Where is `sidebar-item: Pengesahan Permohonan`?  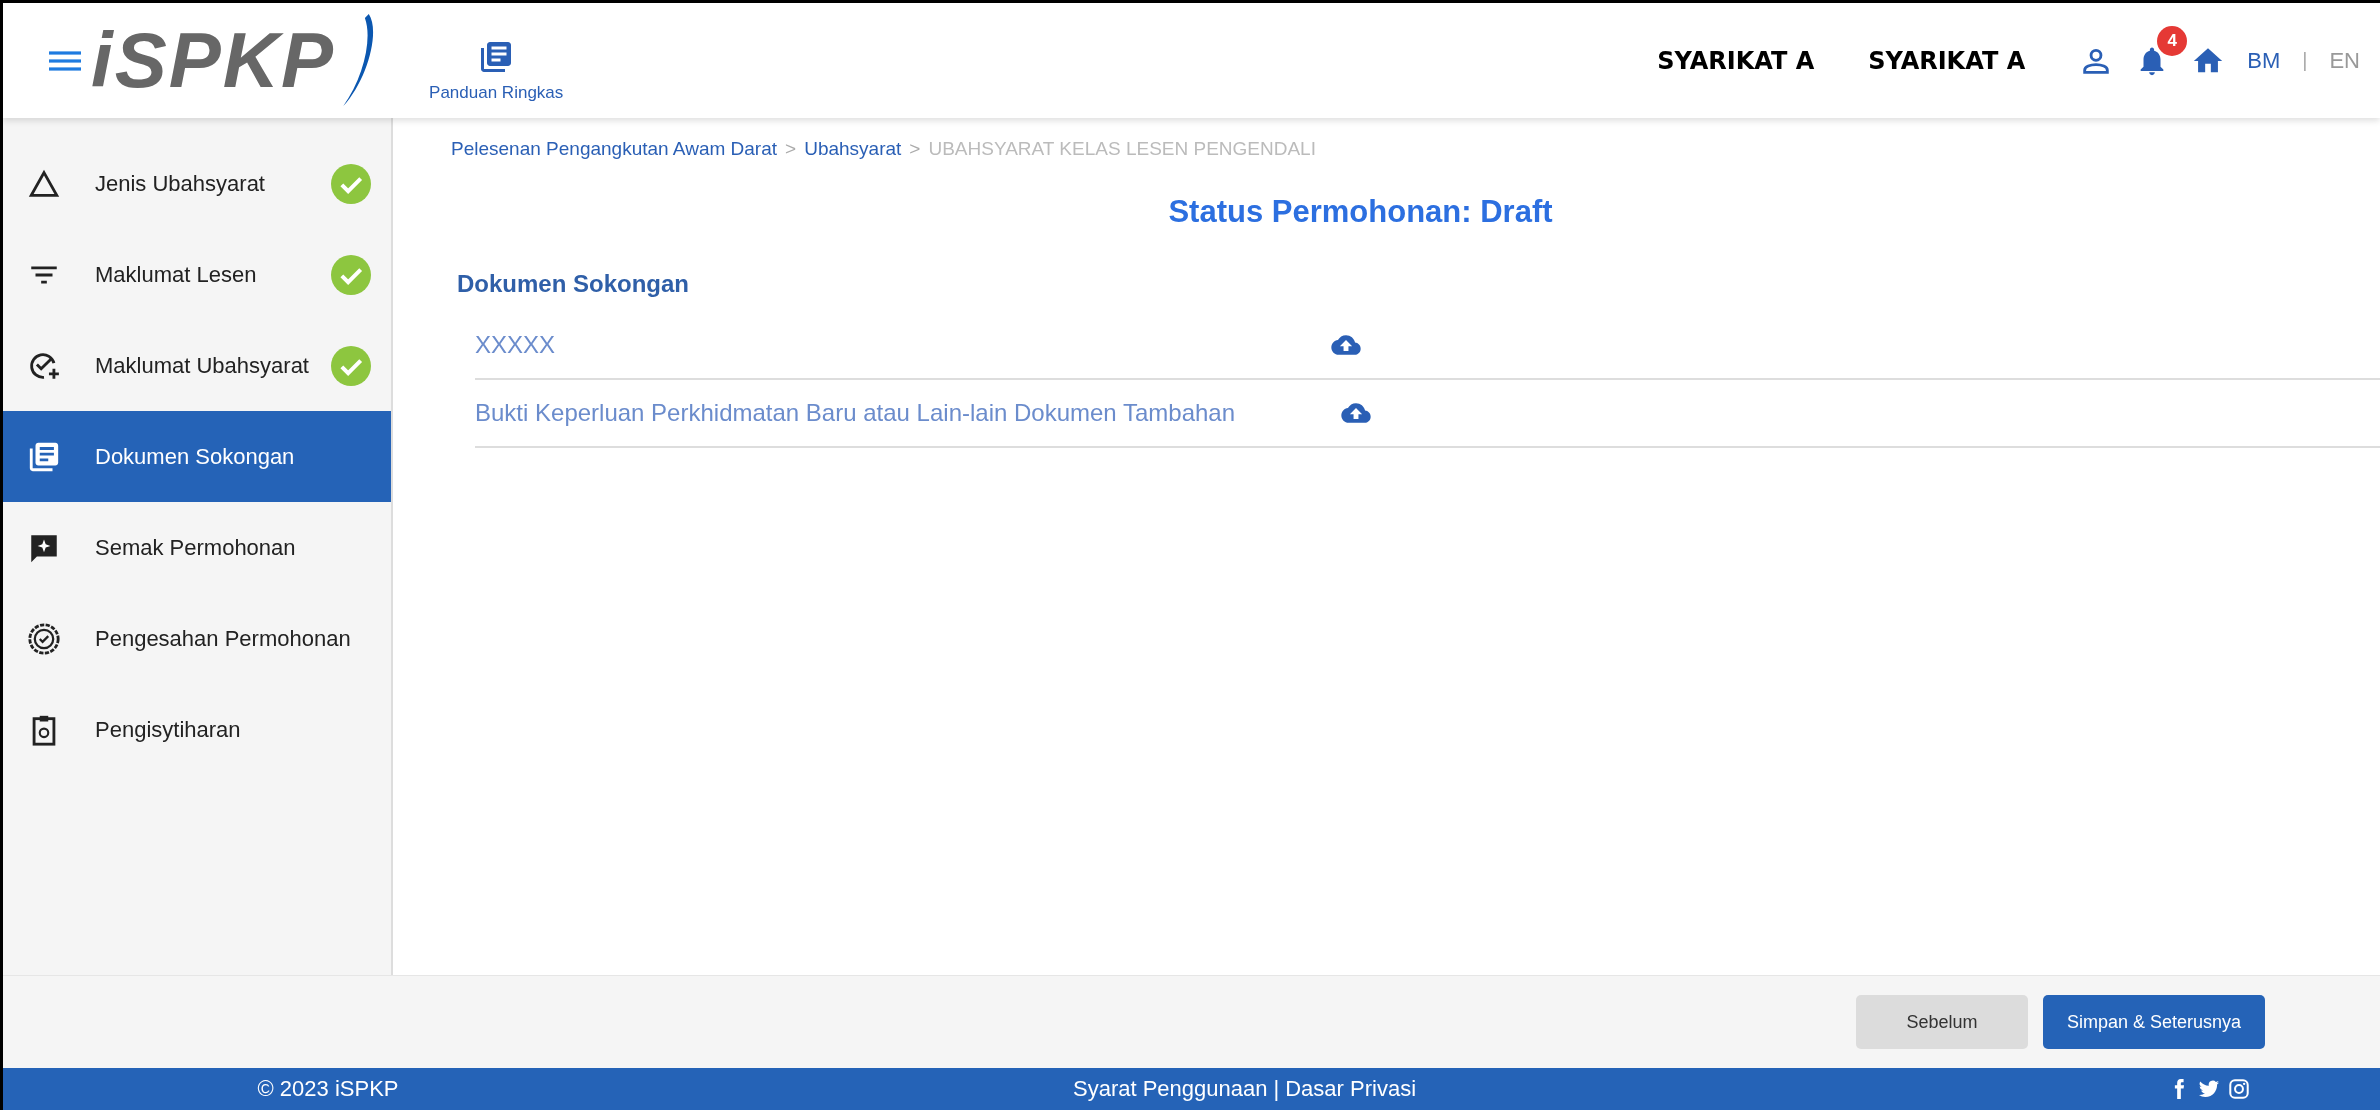 sidebar-item: Pengesahan Permohonan is located at coordinates (197, 638).